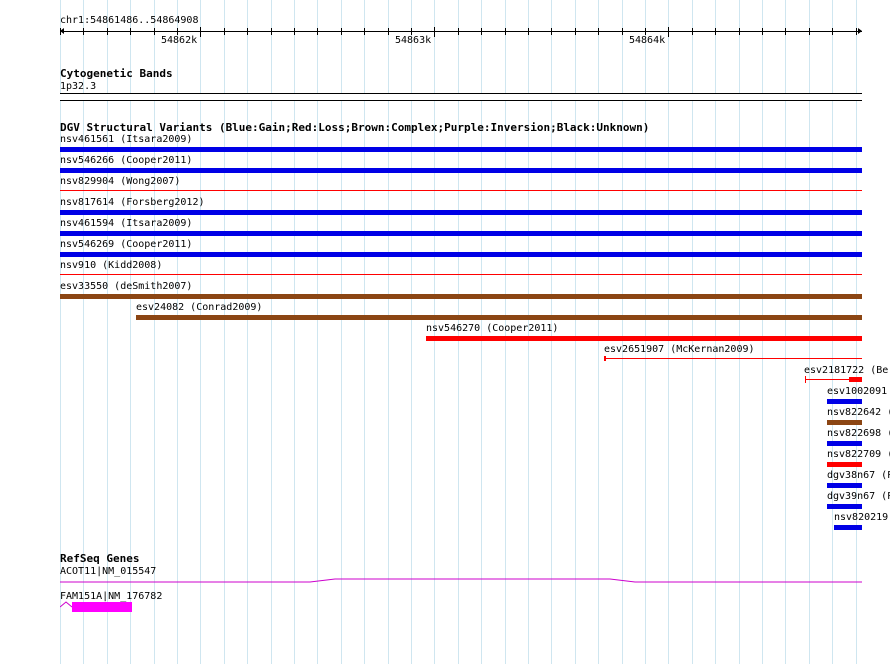 Image resolution: width=890 pixels, height=664 pixels. I want to click on ruler-axis, so click(461, 31).